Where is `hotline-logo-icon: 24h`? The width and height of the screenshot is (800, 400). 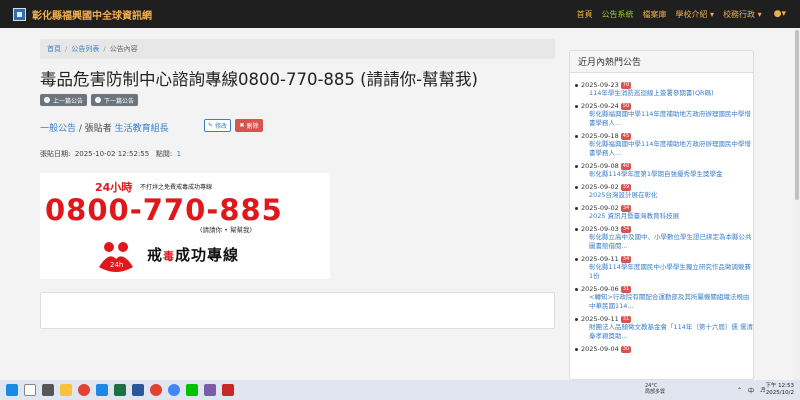 hotline-logo-icon: 24h is located at coordinates (116, 257).